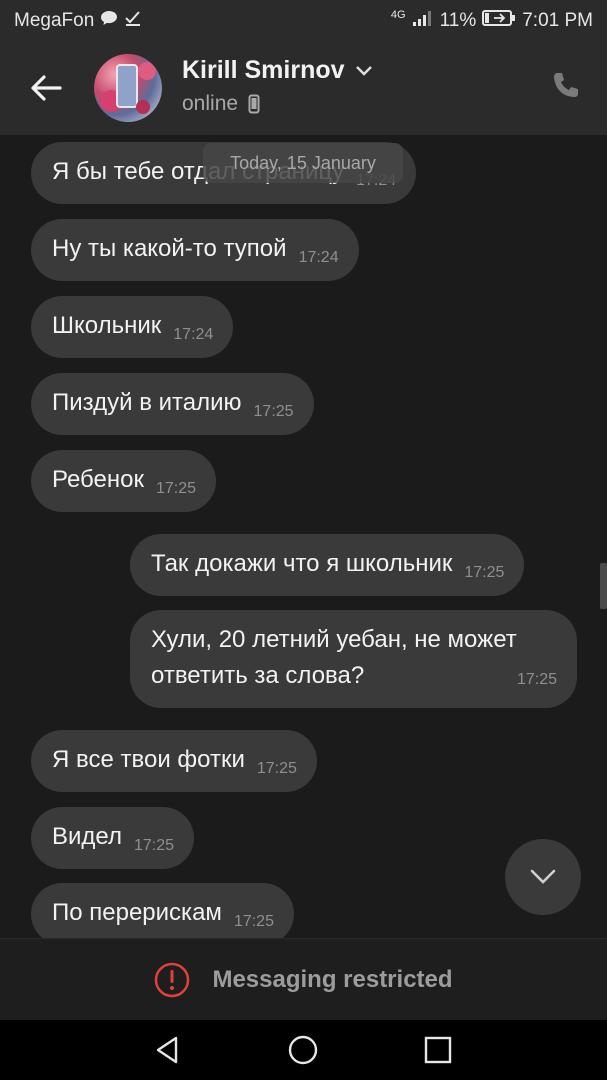  I want to click on battery-percent: 11%, so click(458, 20).